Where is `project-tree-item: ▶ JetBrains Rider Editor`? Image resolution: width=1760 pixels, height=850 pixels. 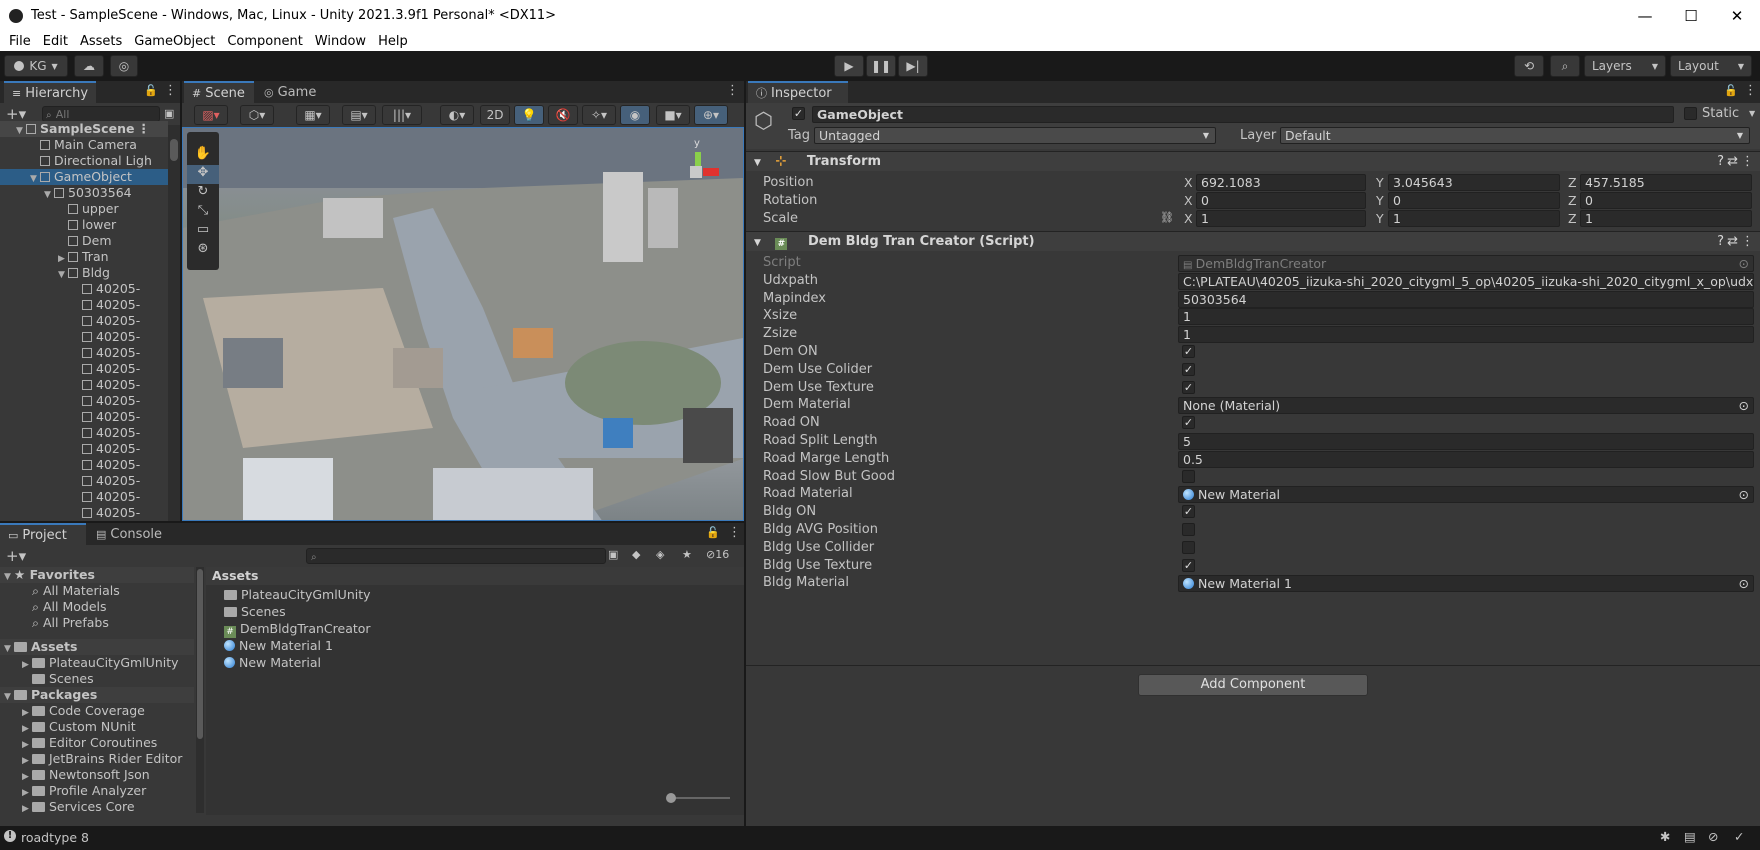 project-tree-item: ▶ JetBrains Rider Editor is located at coordinates (97, 759).